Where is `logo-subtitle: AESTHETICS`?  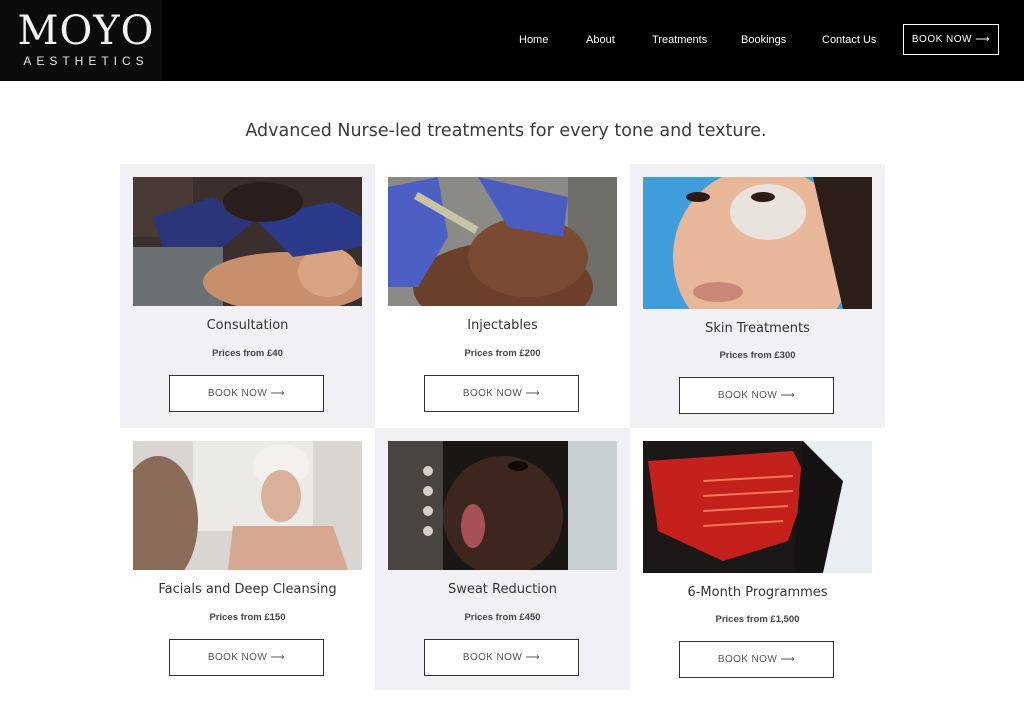 logo-subtitle: AESTHETICS is located at coordinates (86, 61).